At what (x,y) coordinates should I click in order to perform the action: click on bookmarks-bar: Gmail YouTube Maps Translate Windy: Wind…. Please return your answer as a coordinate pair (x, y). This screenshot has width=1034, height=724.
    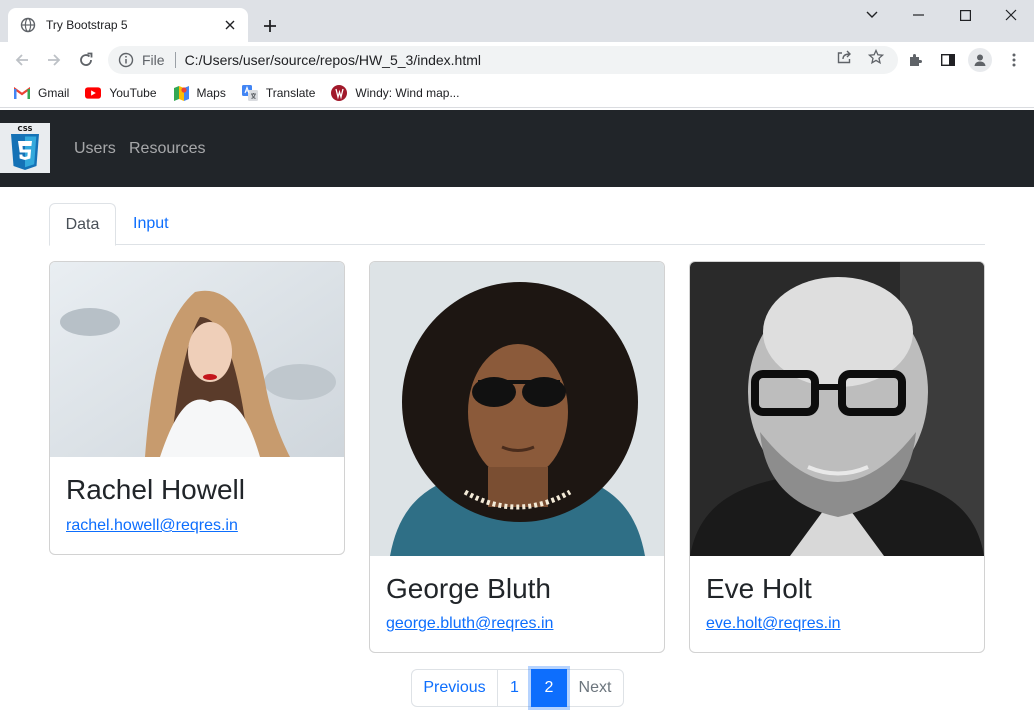
    Looking at the image, I should click on (517, 93).